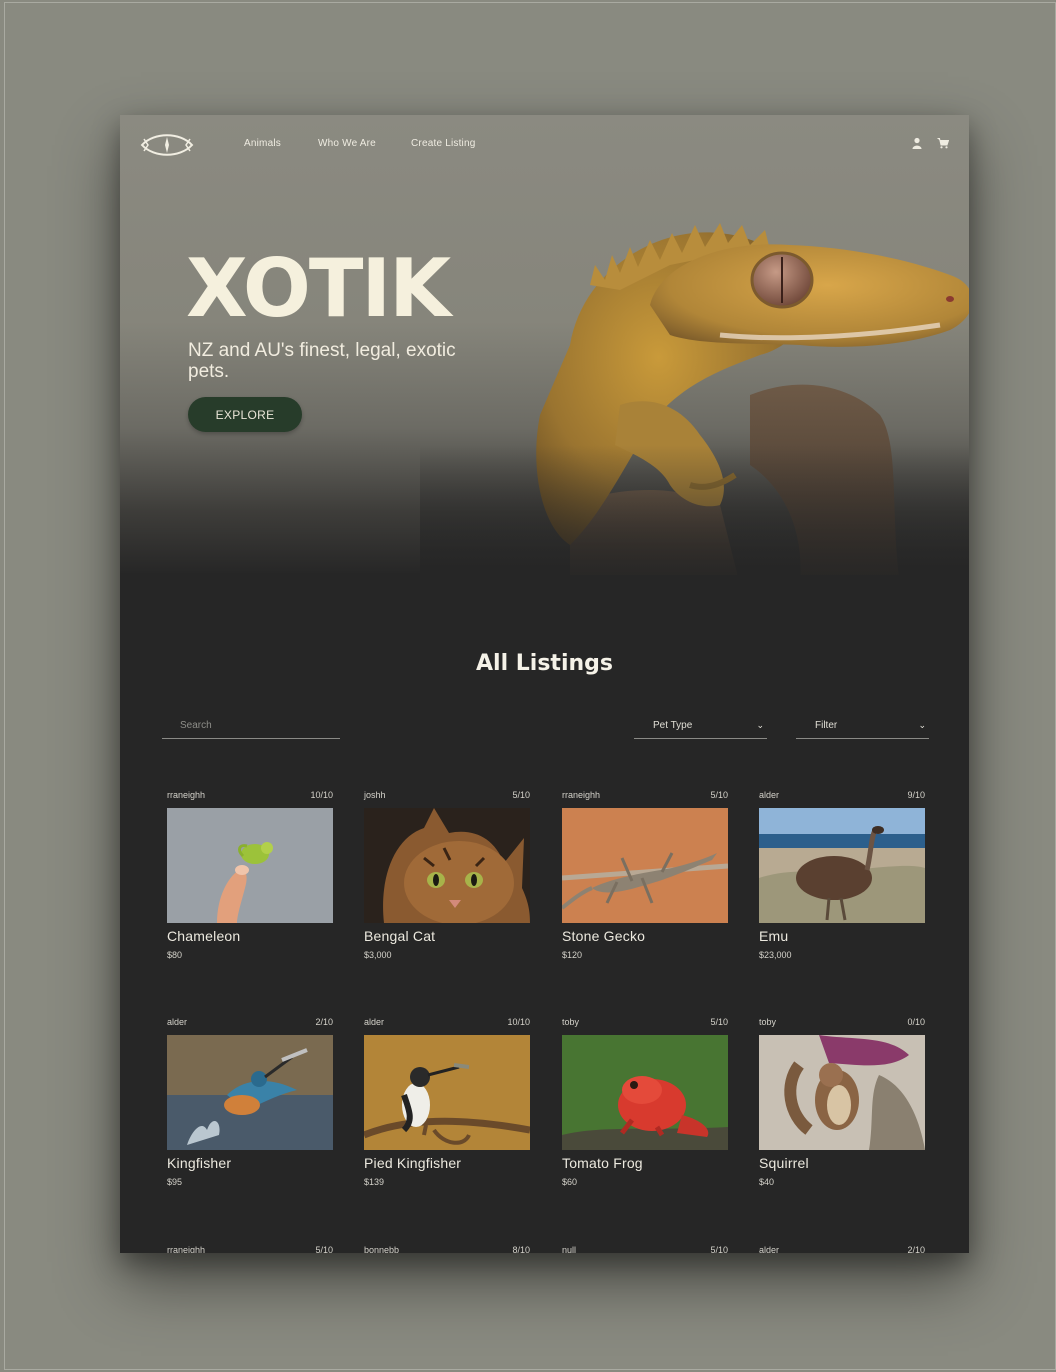 Image resolution: width=1056 pixels, height=1372 pixels. I want to click on kingfisher-photo, so click(250, 1092).